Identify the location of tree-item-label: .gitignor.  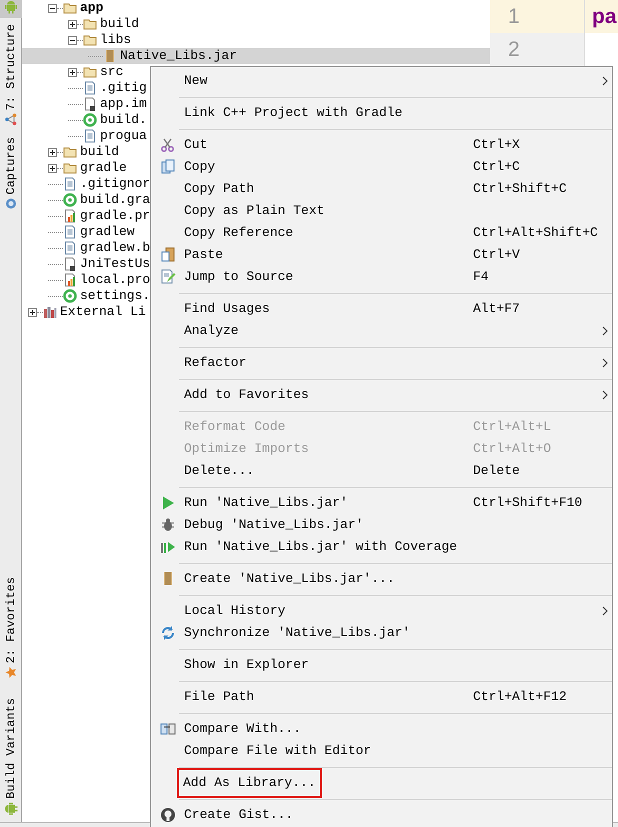
(115, 184).